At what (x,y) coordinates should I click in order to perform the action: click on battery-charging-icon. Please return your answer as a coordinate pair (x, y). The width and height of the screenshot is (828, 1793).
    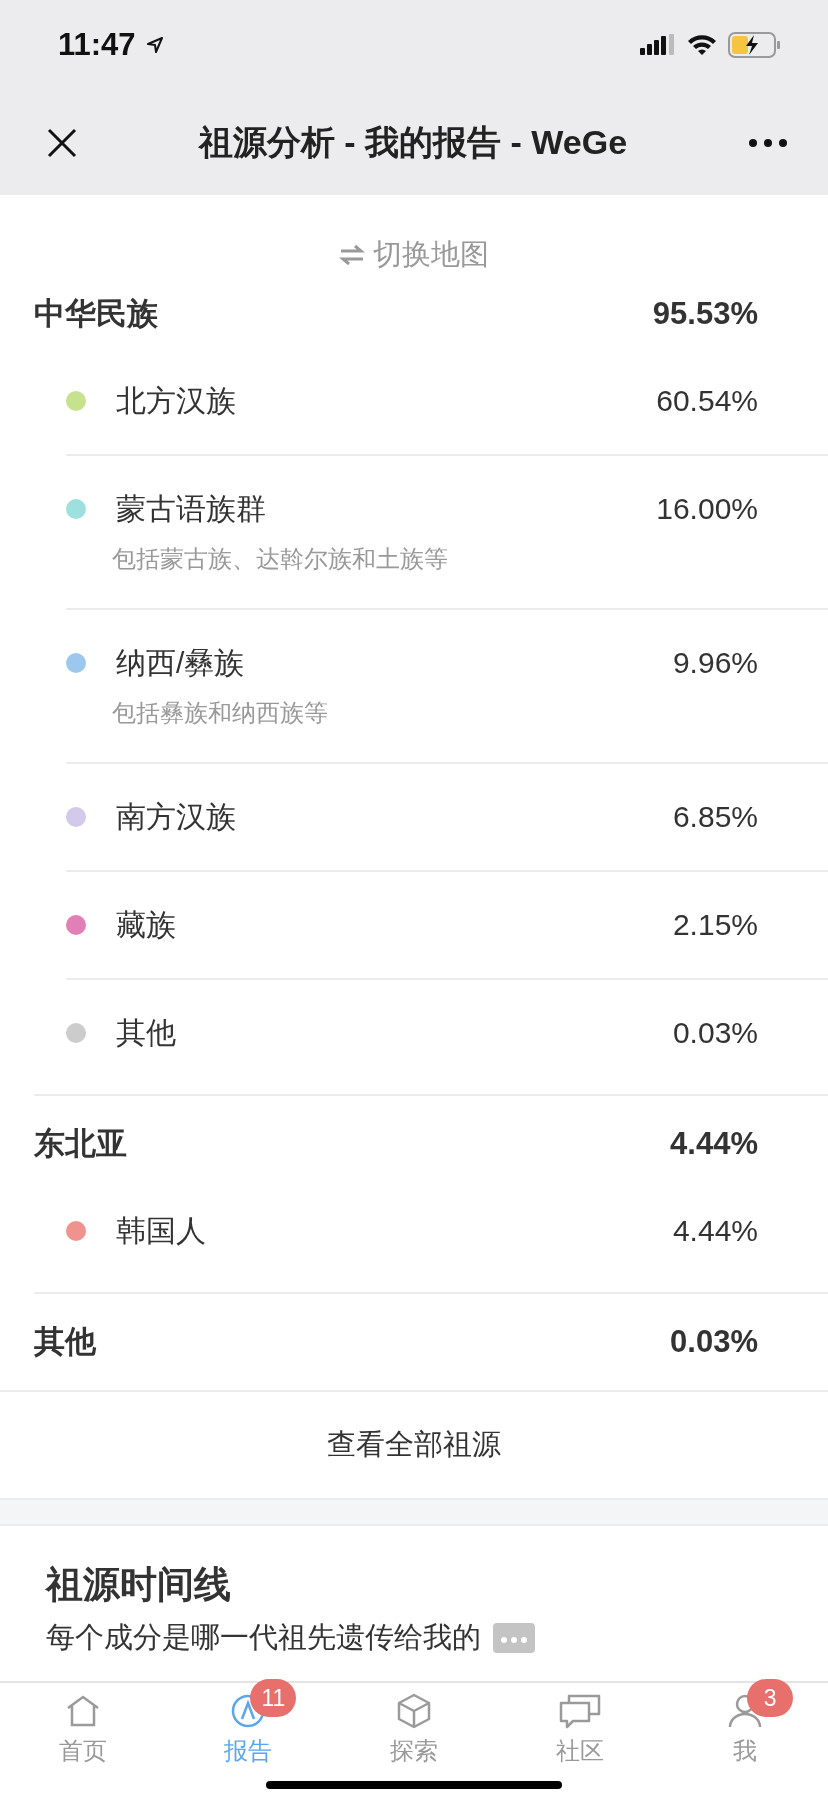
    Looking at the image, I should click on (755, 45).